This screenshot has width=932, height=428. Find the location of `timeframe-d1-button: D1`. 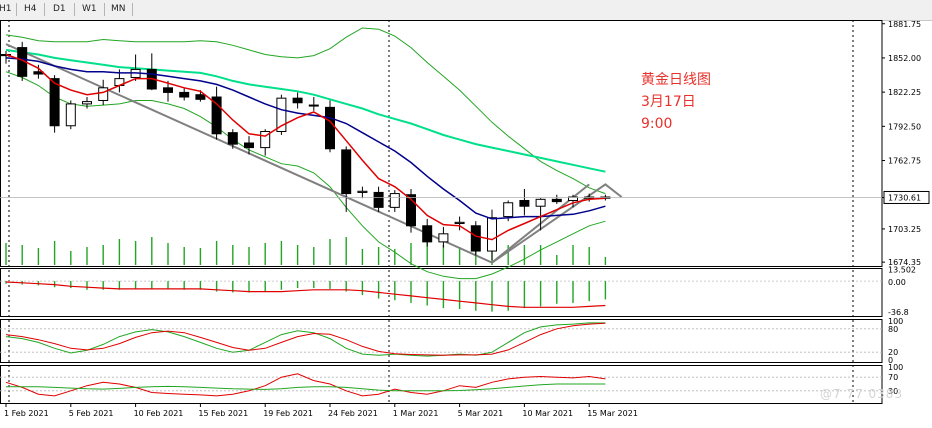

timeframe-d1-button: D1 is located at coordinates (59, 9).